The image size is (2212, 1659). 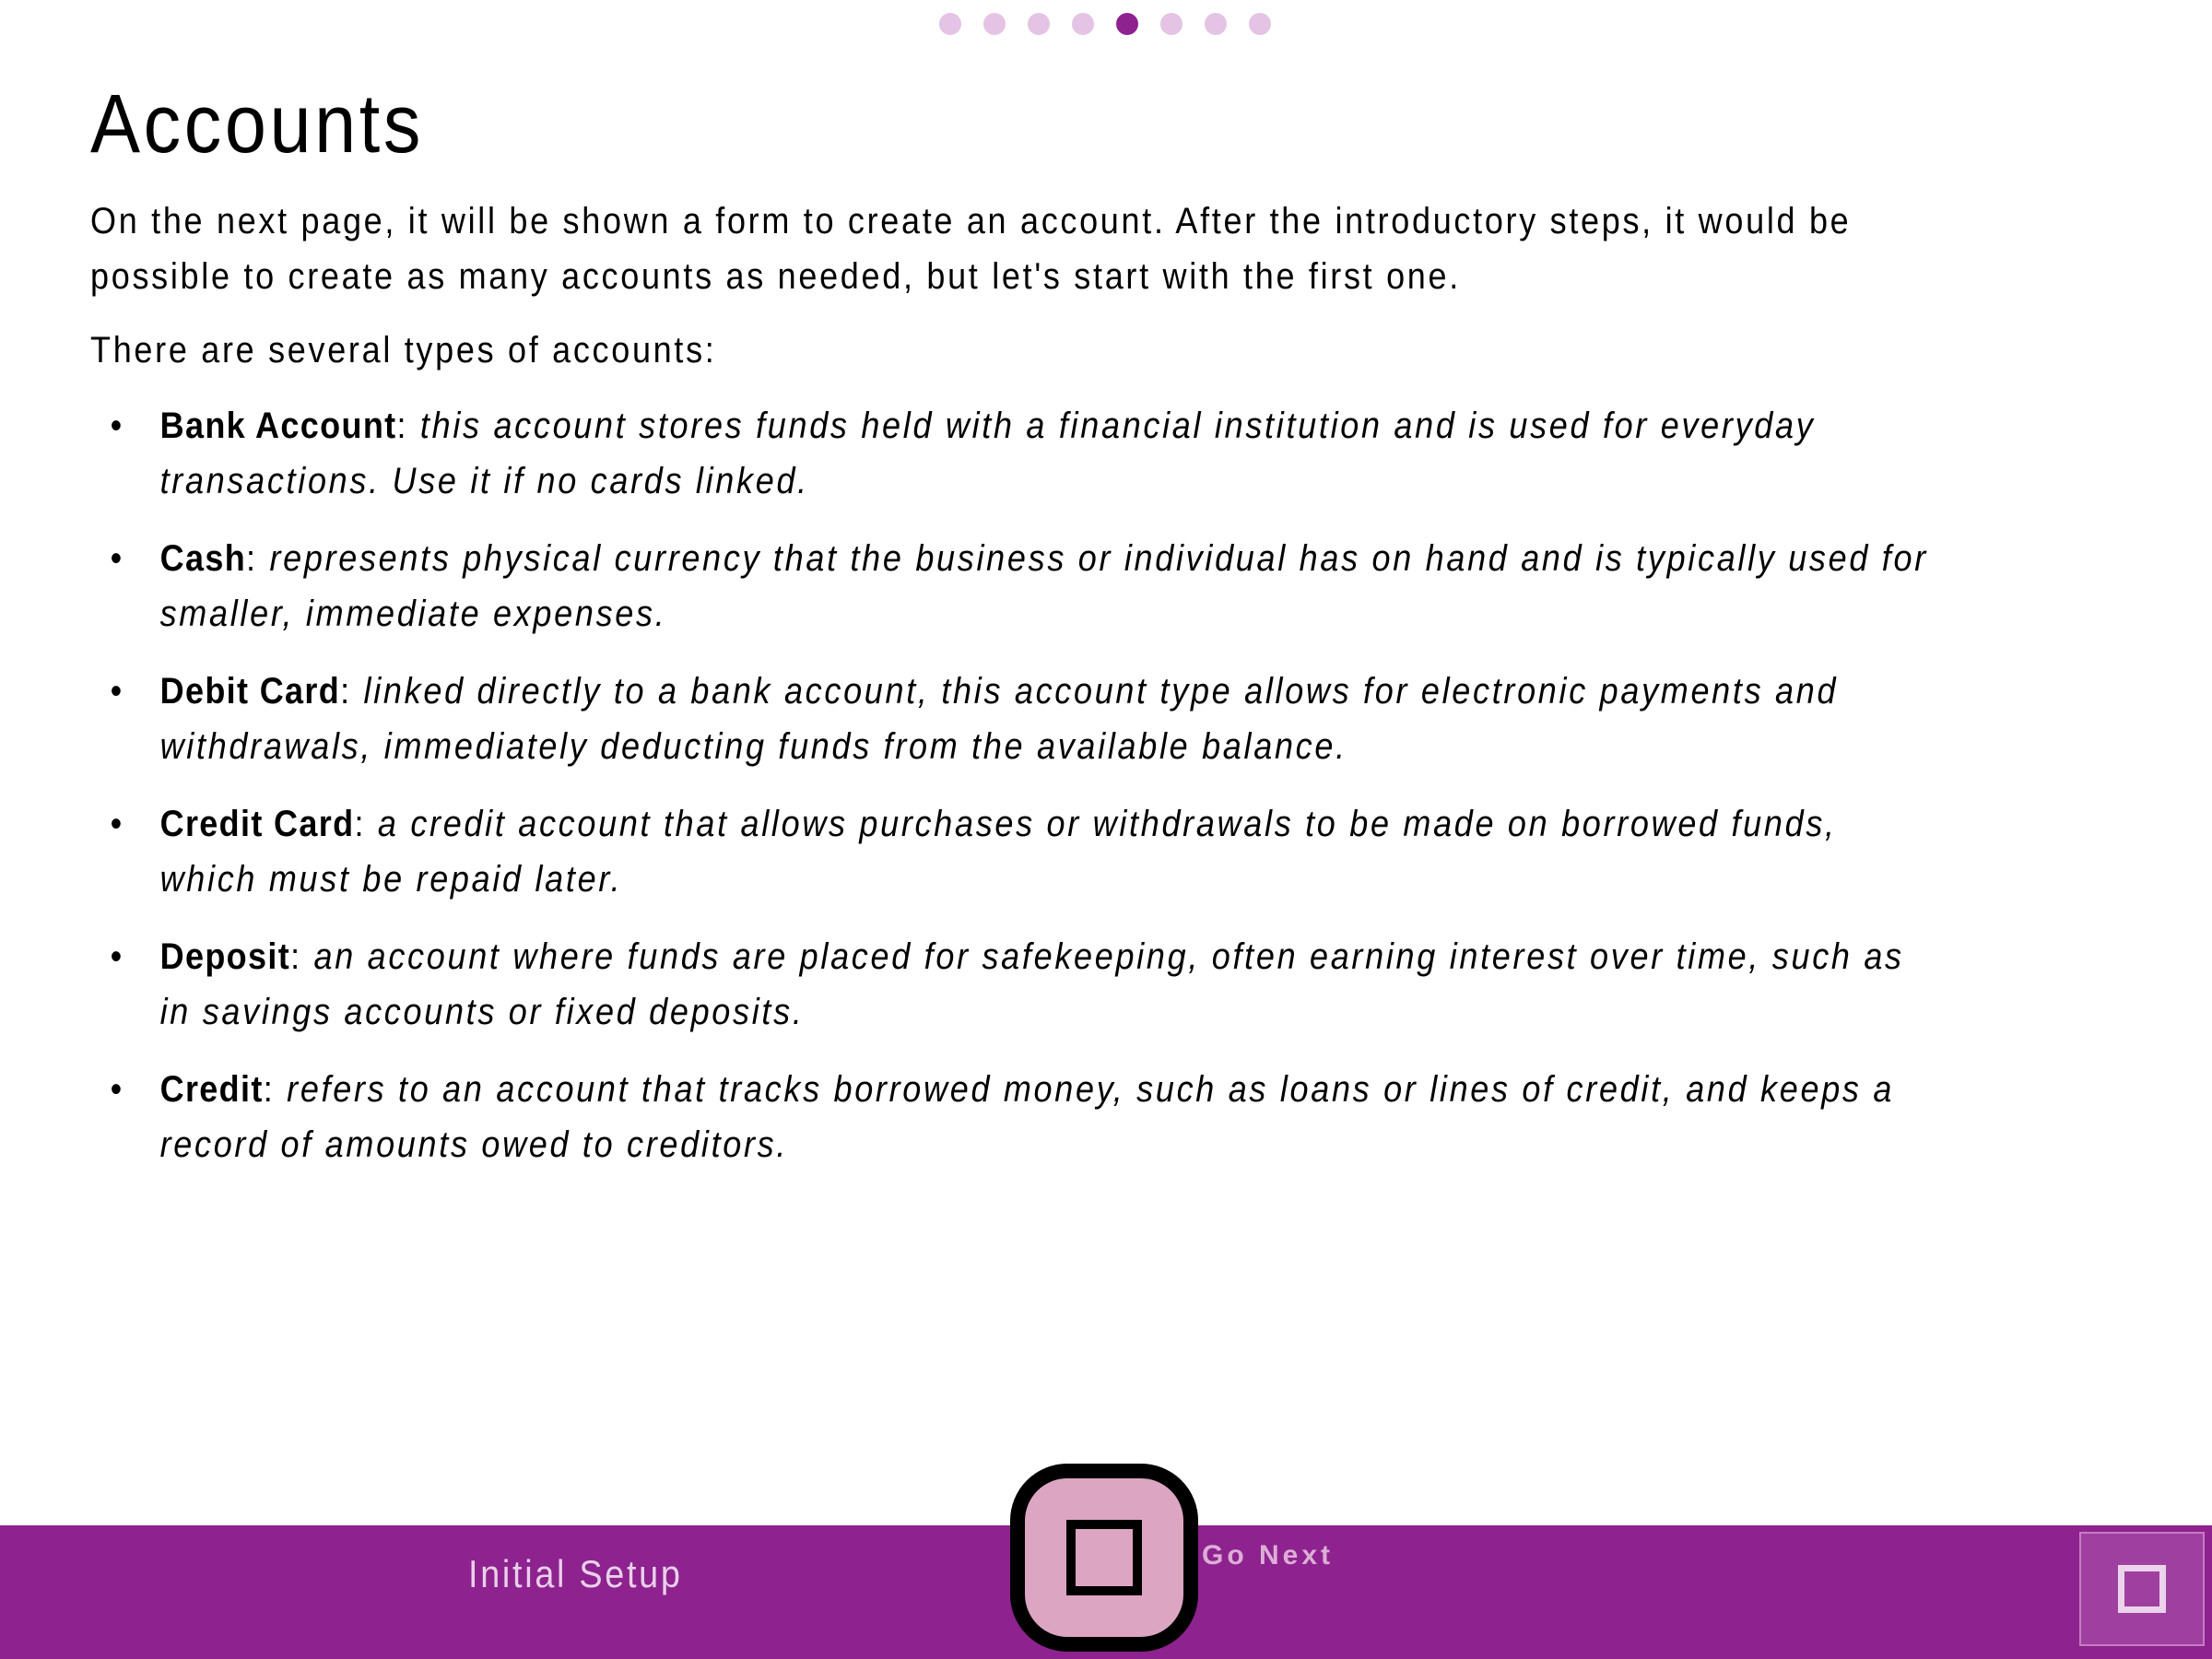 What do you see at coordinates (278, 426) in the screenshot?
I see `account-type-term: Bank Account` at bounding box center [278, 426].